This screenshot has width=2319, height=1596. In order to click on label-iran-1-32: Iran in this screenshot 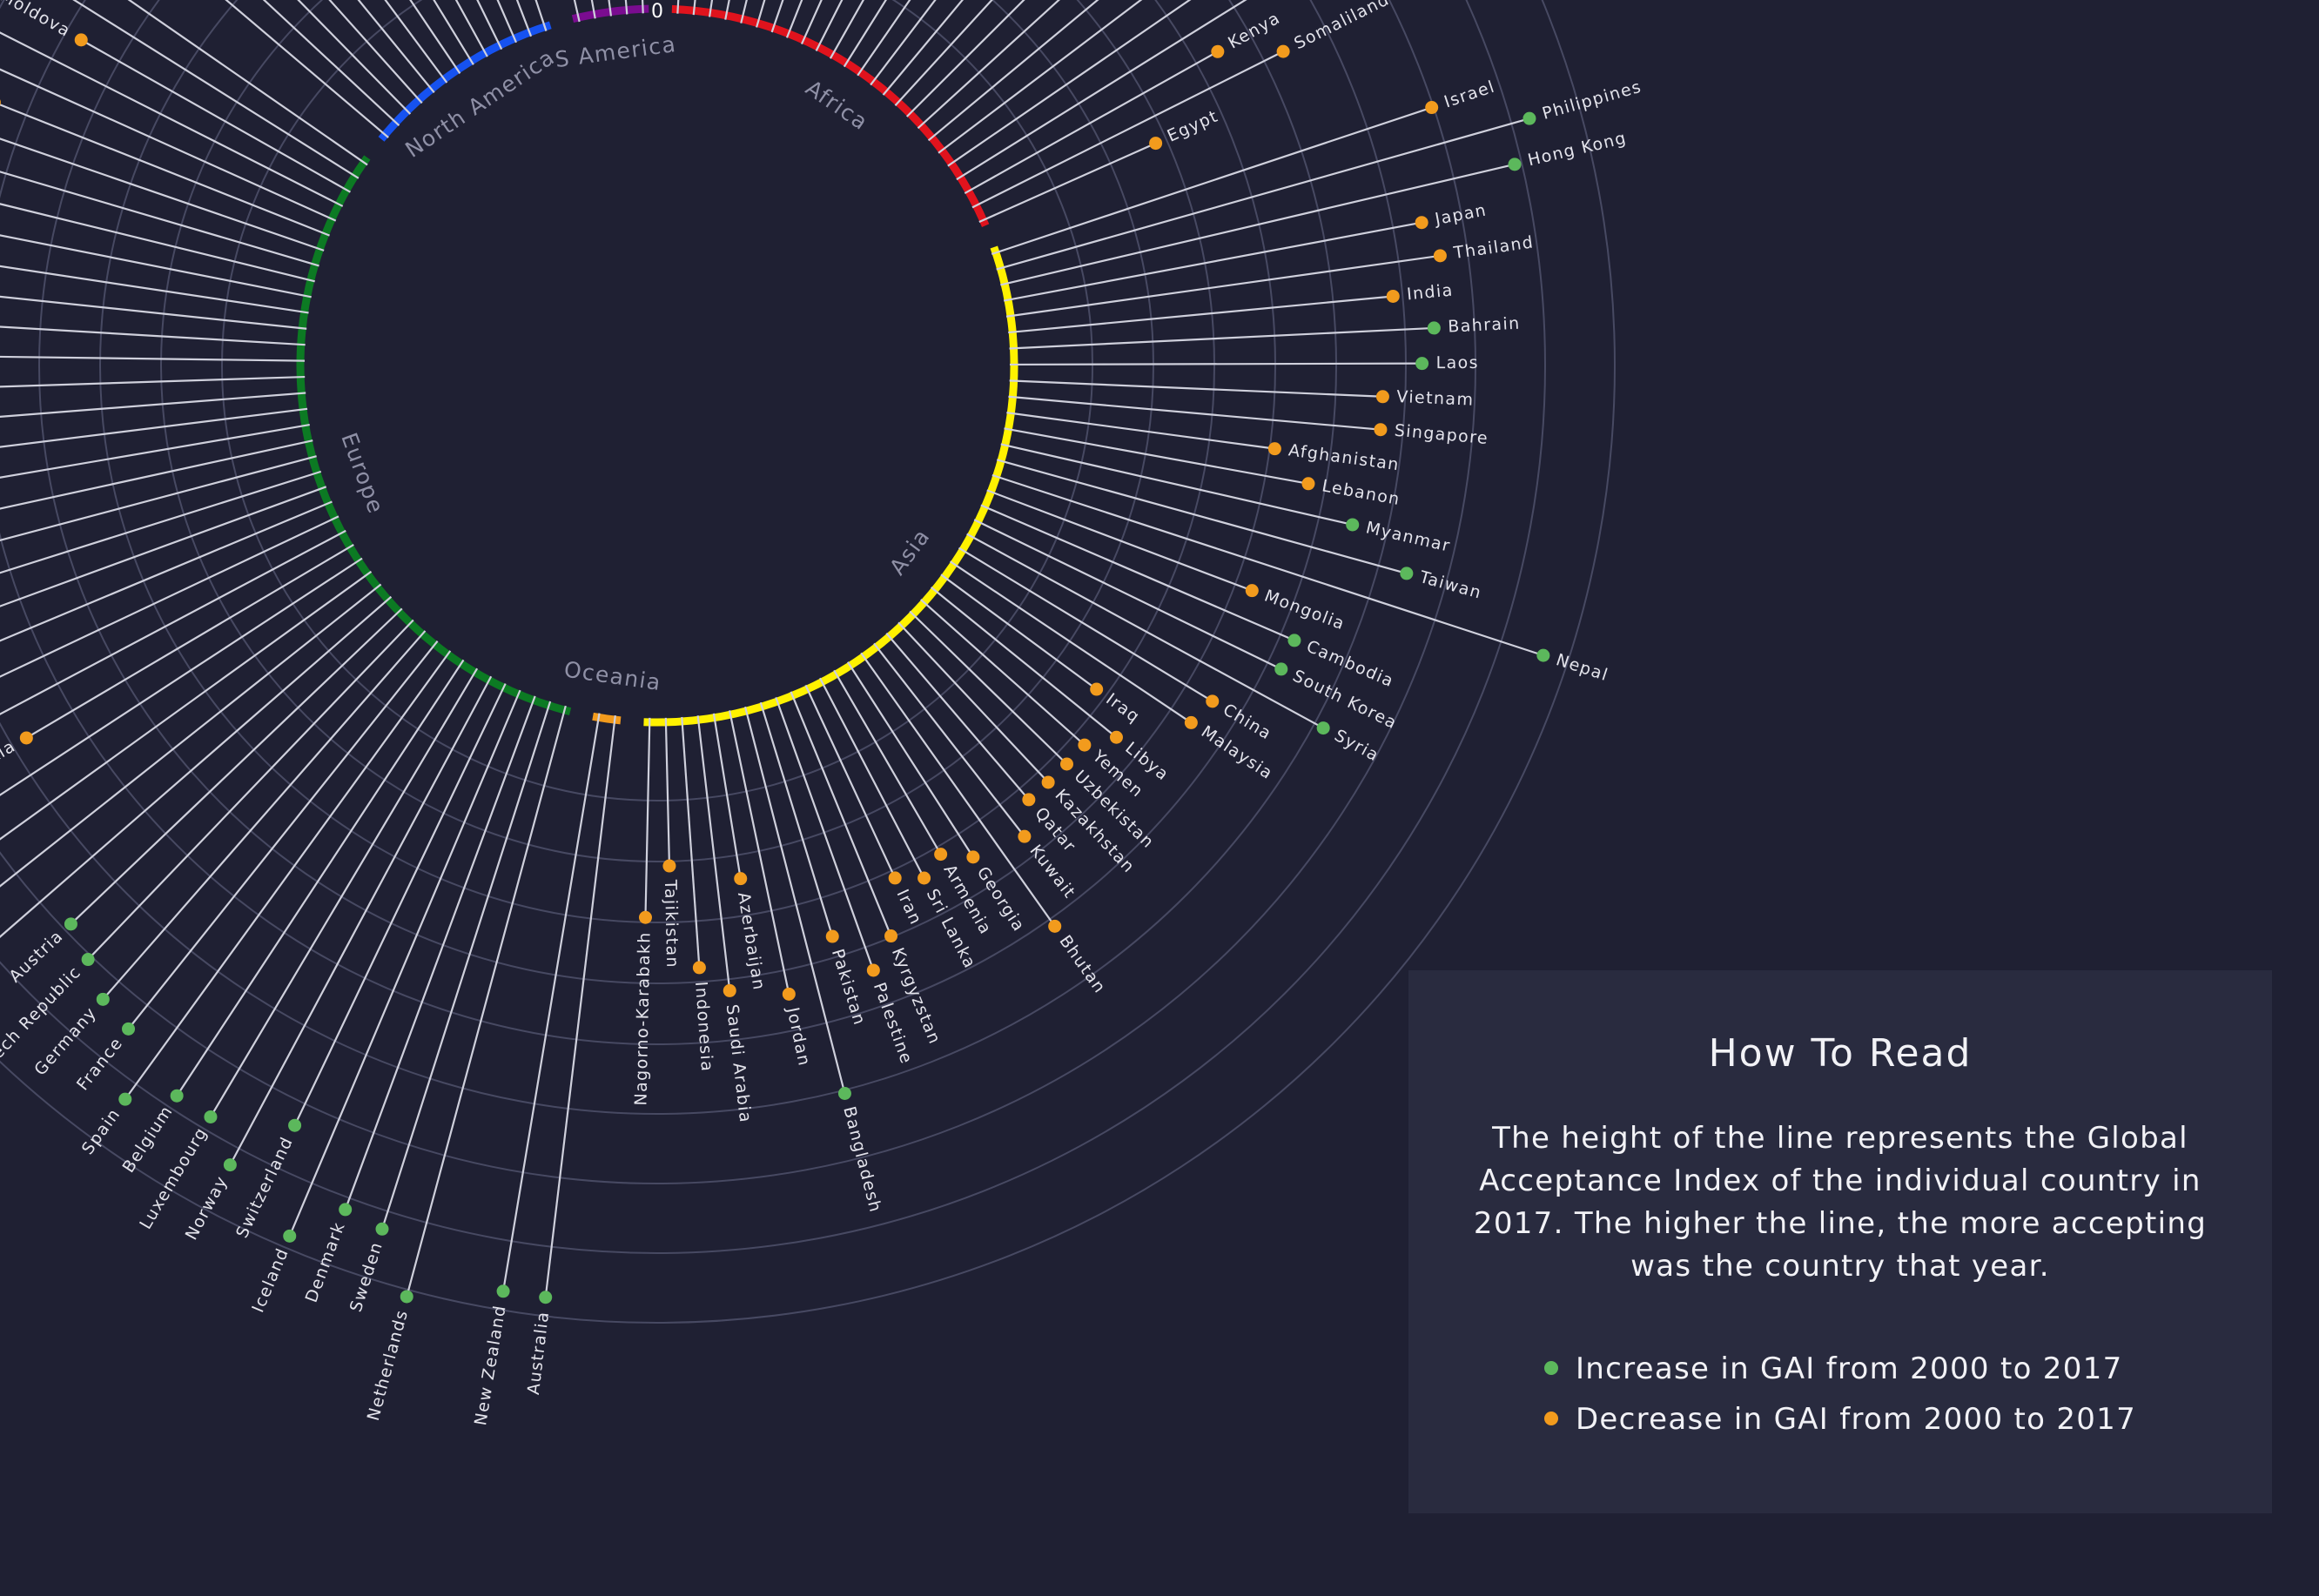, I will do `click(909, 908)`.